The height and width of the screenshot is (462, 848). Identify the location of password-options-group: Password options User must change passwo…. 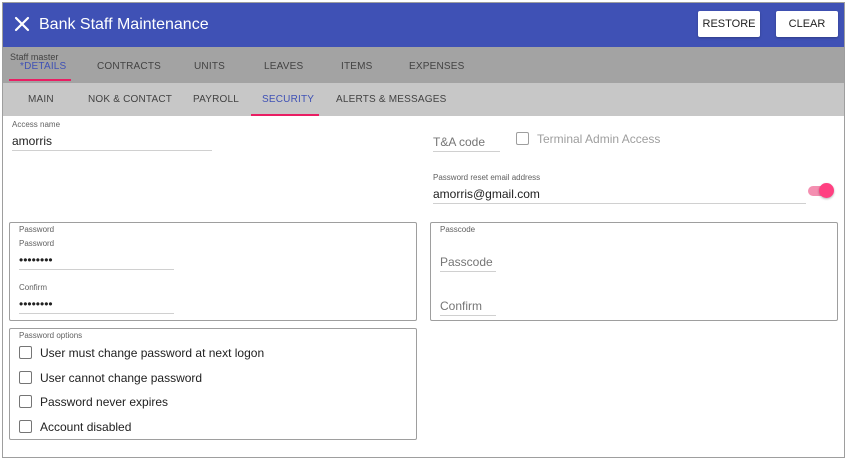
(213, 384).